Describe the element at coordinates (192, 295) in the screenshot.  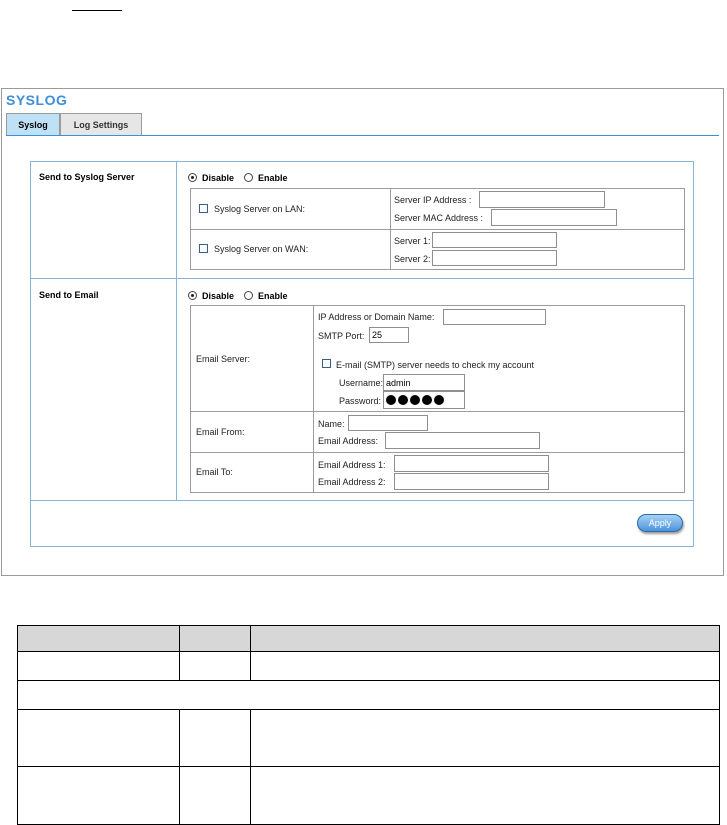
I see `email-disable-radio` at that location.